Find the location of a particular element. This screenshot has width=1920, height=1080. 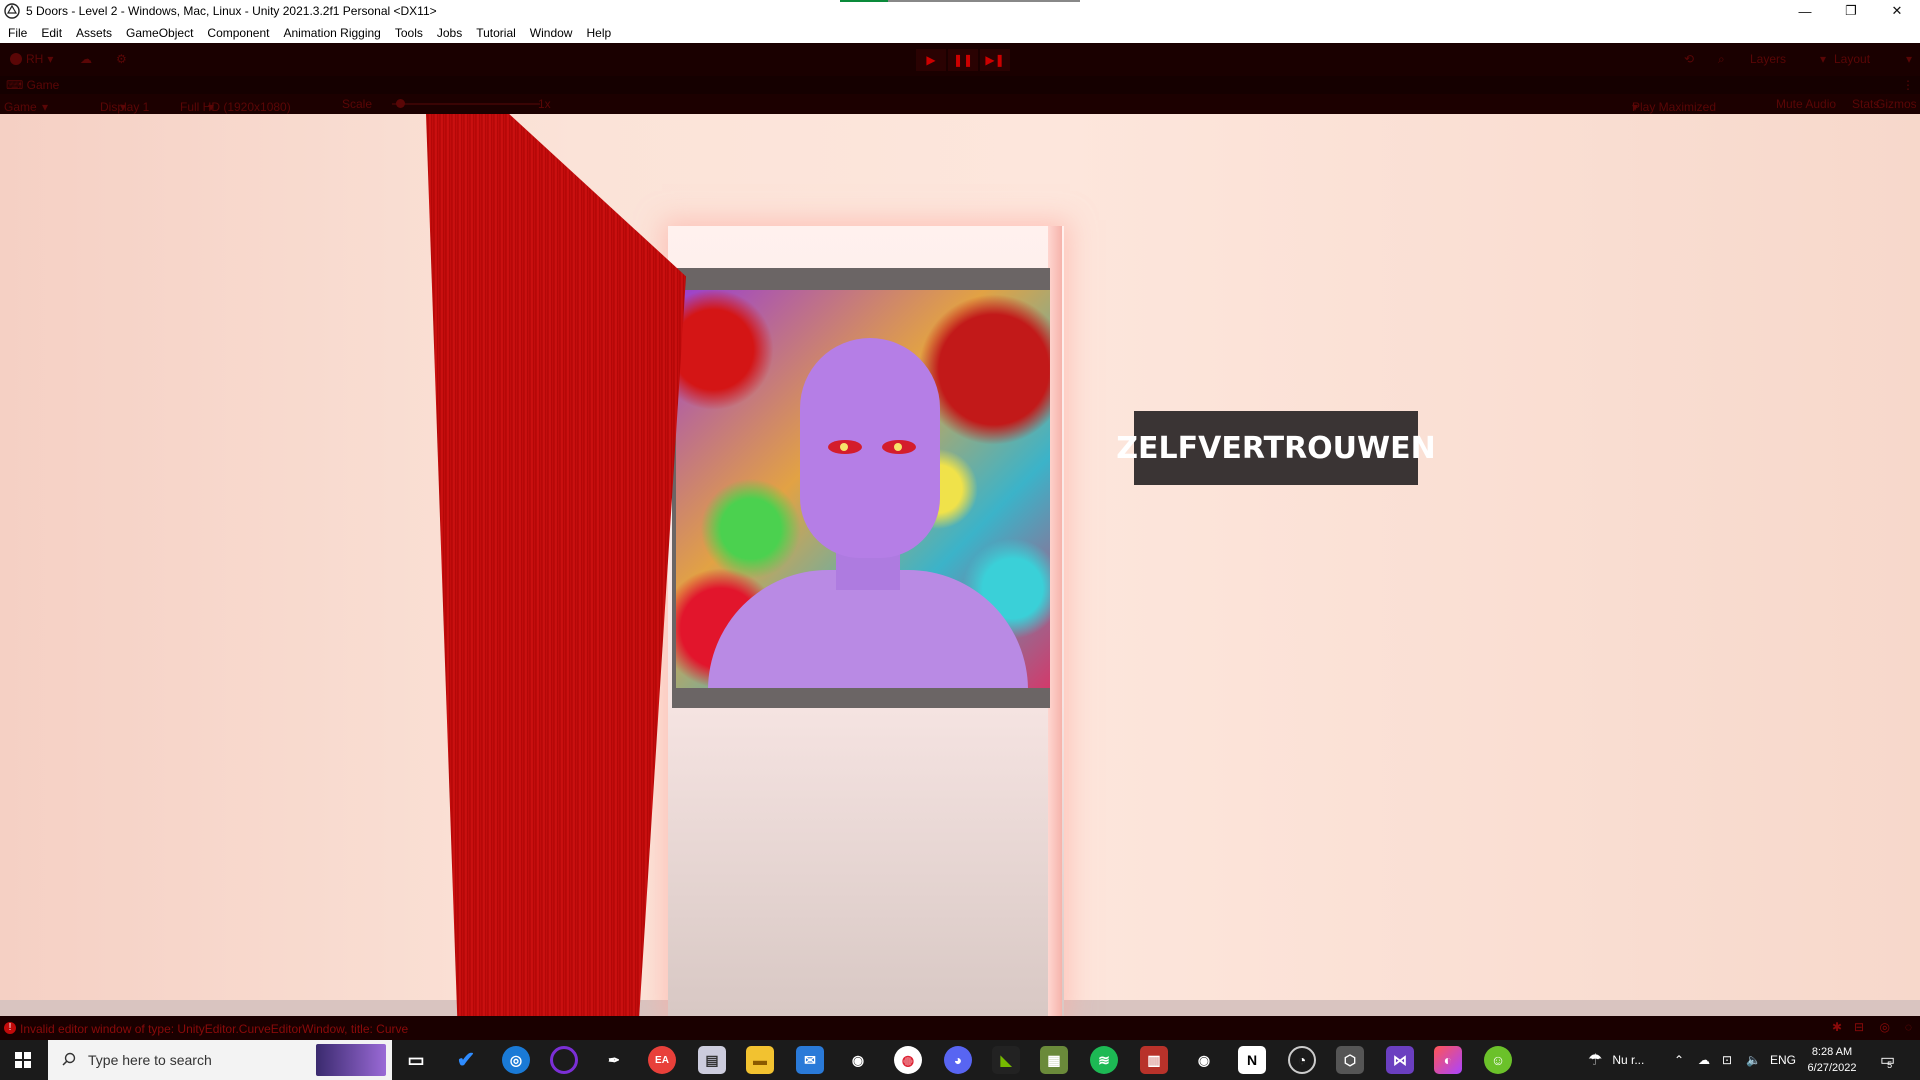

clock-time: 8:28 AM is located at coordinates (1832, 1052).